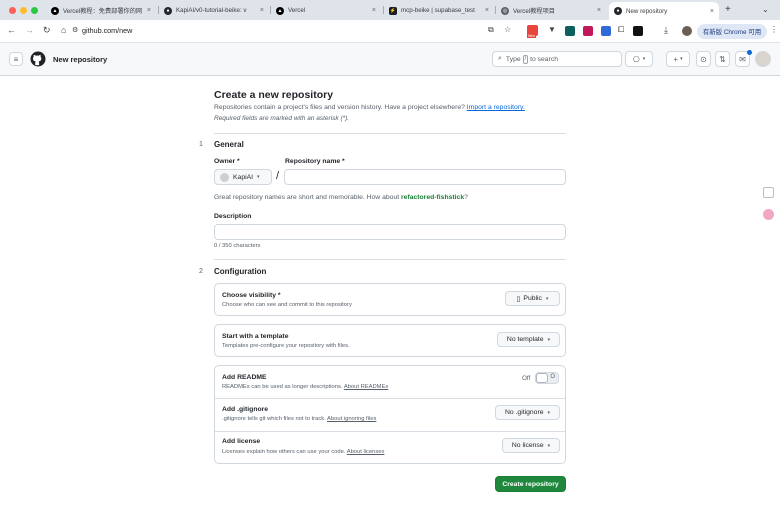 Image resolution: width=780 pixels, height=521 pixels. What do you see at coordinates (229, 144) in the screenshot?
I see `section-heading-general: General` at bounding box center [229, 144].